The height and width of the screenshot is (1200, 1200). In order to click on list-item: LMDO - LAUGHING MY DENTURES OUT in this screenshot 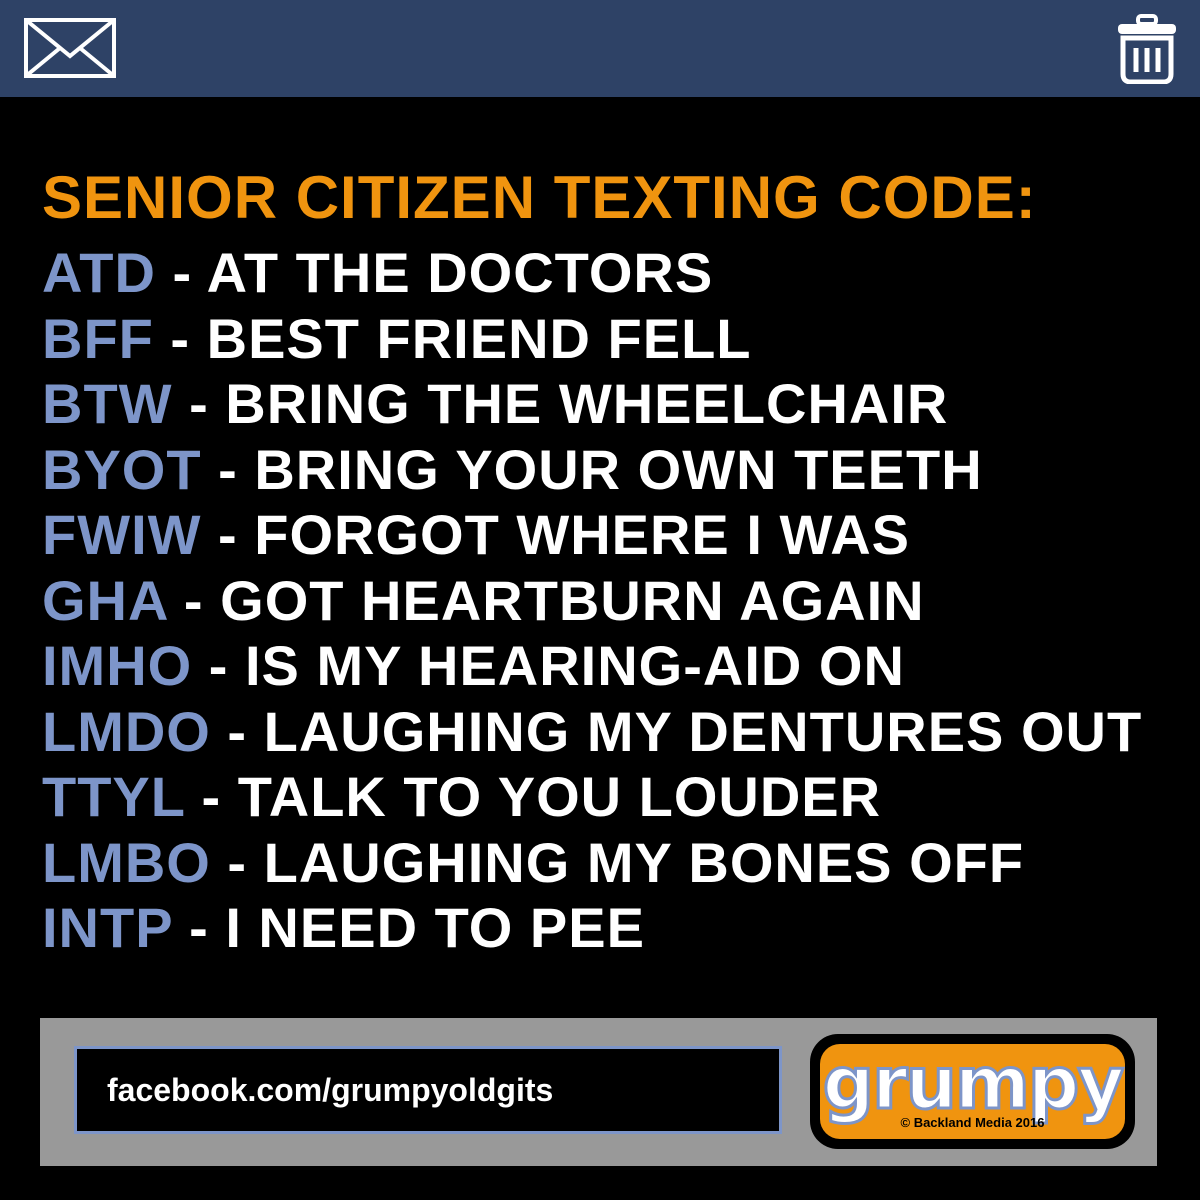, I will do `click(592, 732)`.